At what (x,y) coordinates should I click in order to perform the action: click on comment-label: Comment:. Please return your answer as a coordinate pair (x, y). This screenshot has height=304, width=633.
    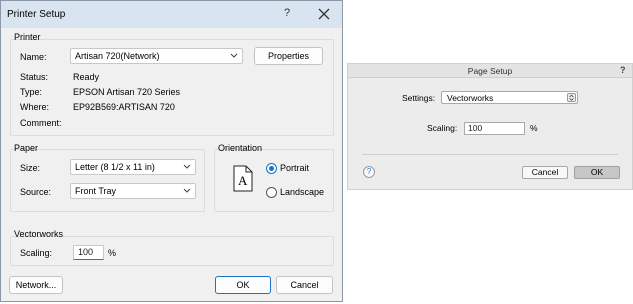
    Looking at the image, I should click on (41, 123).